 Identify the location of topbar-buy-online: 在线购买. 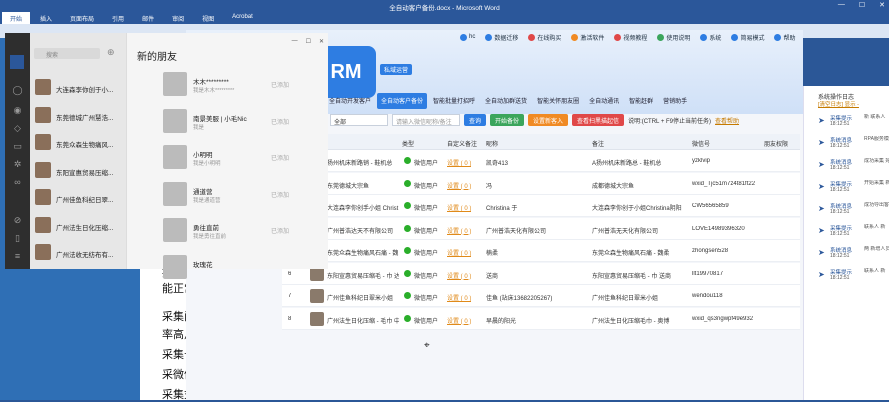
(544, 37).